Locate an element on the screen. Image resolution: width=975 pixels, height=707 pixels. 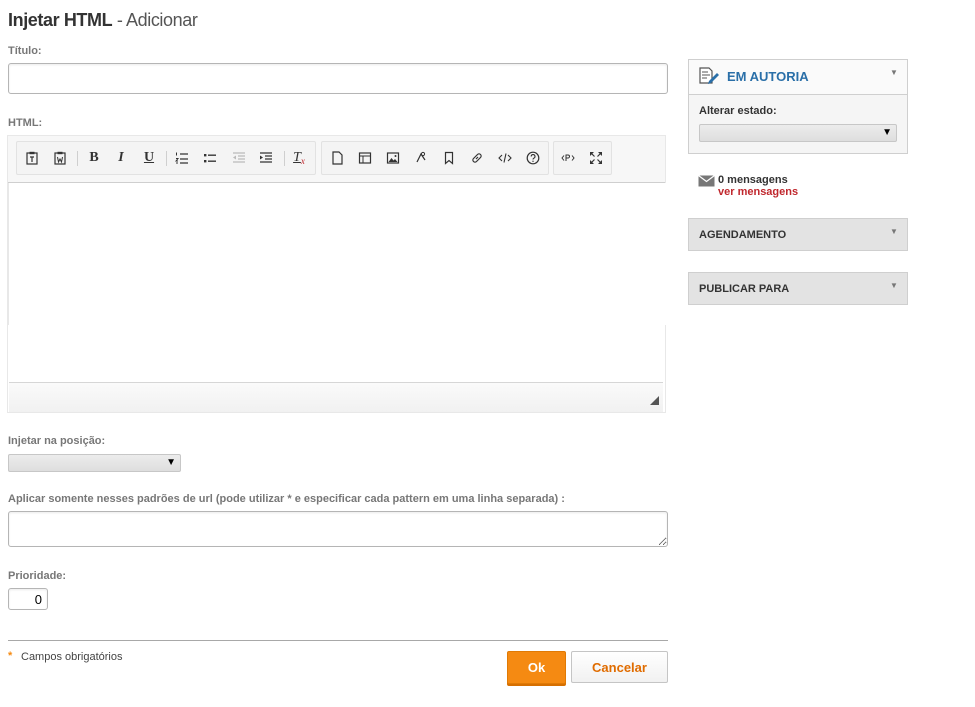
envelope-icon is located at coordinates (706, 180).